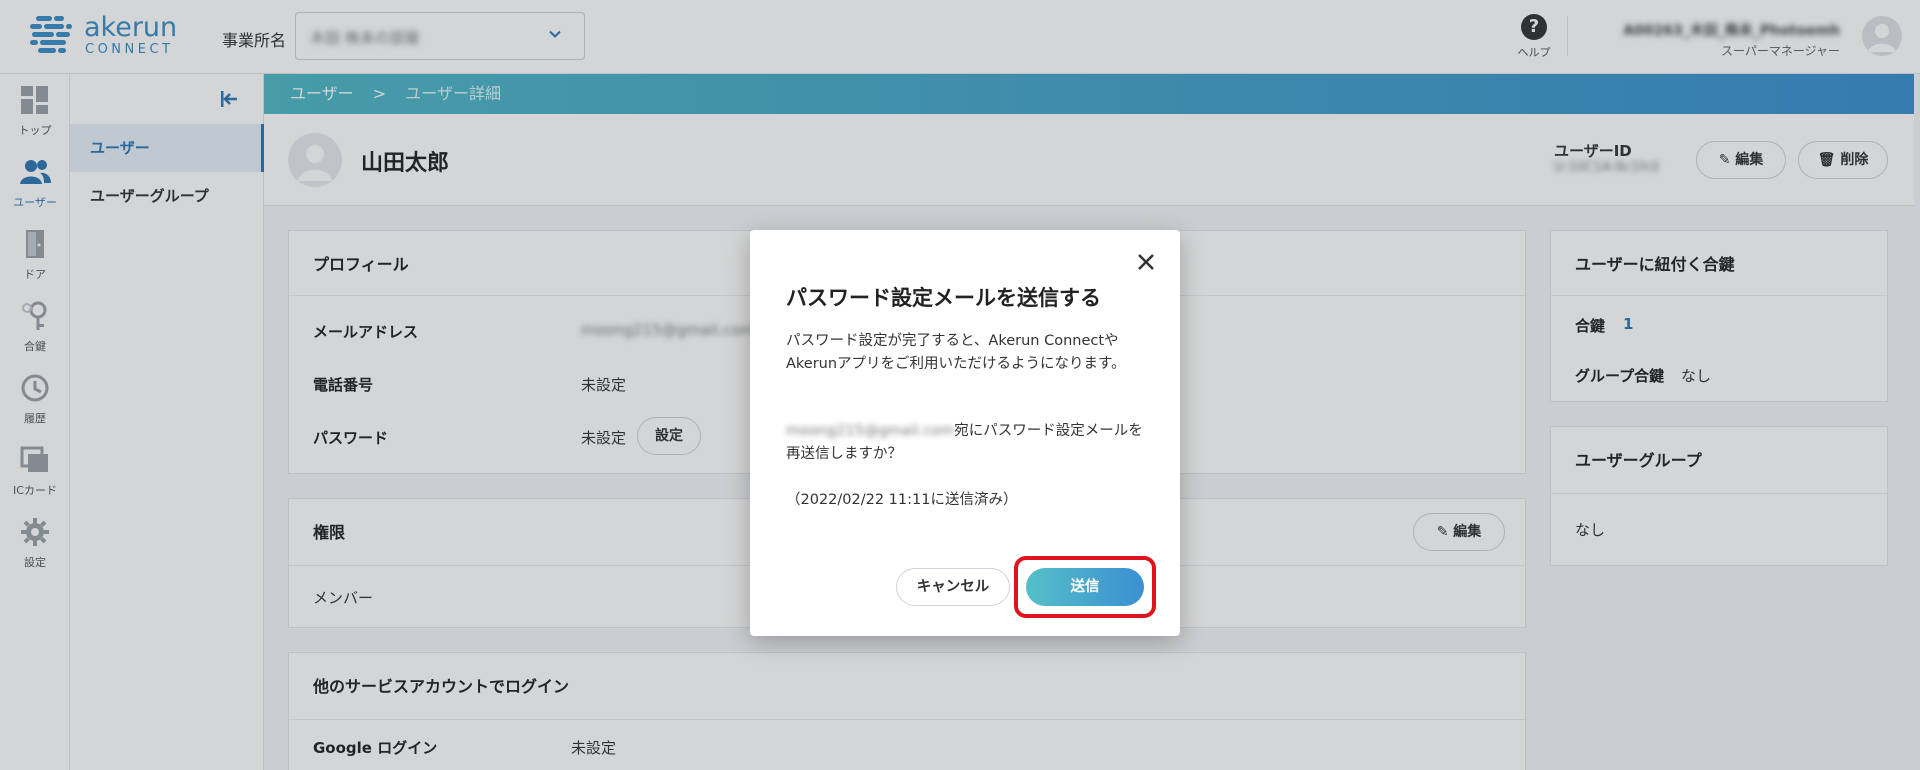 The image size is (1920, 770). What do you see at coordinates (1085, 587) in the screenshot?
I see `send-button: 送信` at bounding box center [1085, 587].